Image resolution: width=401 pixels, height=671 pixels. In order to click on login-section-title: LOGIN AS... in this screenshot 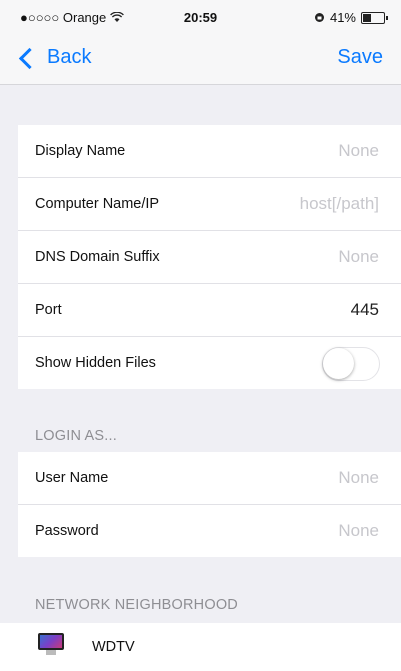, I will do `click(76, 436)`.